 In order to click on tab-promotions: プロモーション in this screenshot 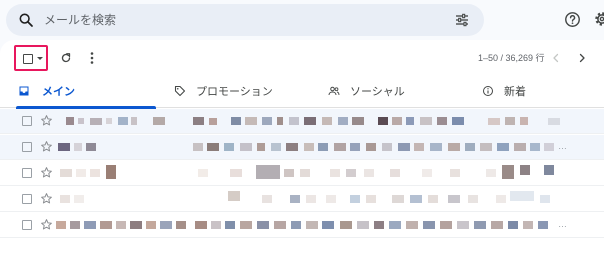, I will do `click(242, 92)`.